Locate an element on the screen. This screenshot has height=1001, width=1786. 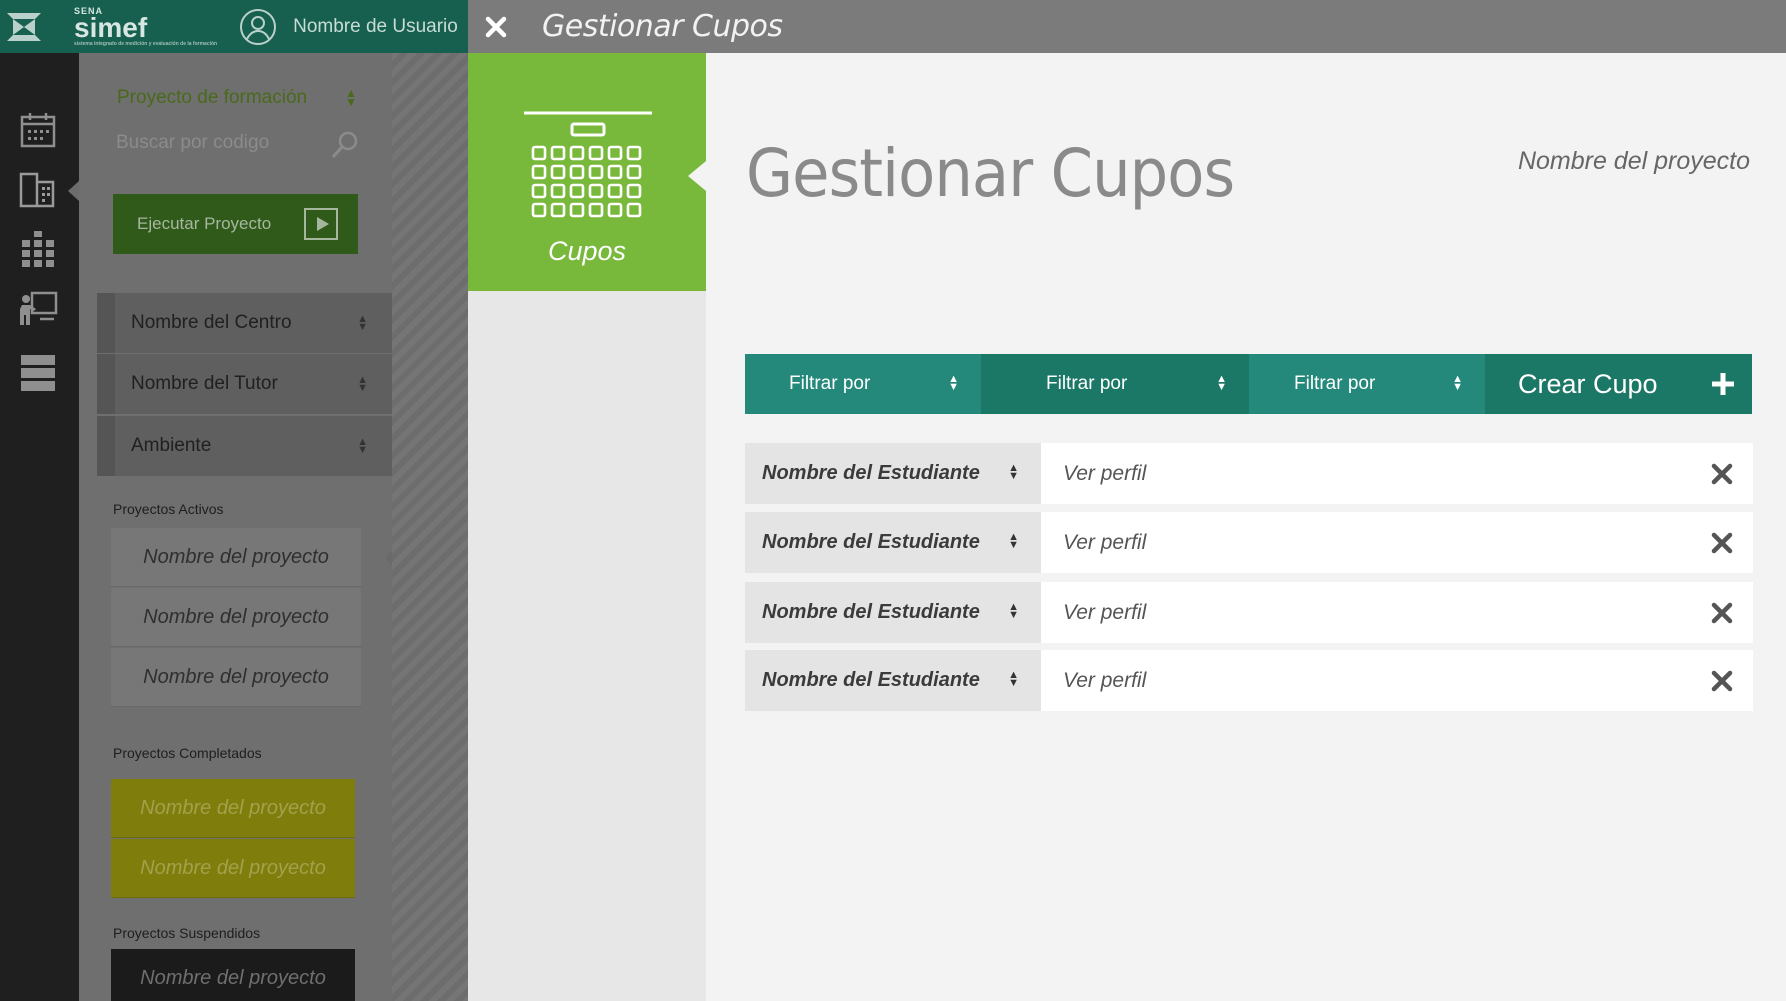
page-title: Gestionar Cupos is located at coordinates (990, 173).